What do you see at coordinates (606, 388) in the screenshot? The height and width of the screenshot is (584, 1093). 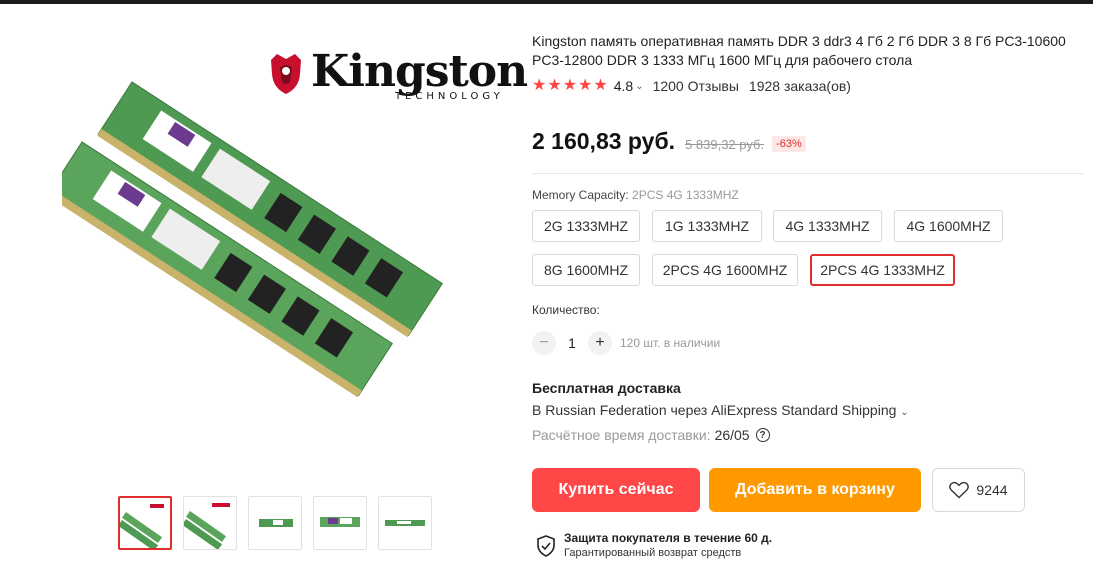 I see `shipping-title: Бесплатная доставка` at bounding box center [606, 388].